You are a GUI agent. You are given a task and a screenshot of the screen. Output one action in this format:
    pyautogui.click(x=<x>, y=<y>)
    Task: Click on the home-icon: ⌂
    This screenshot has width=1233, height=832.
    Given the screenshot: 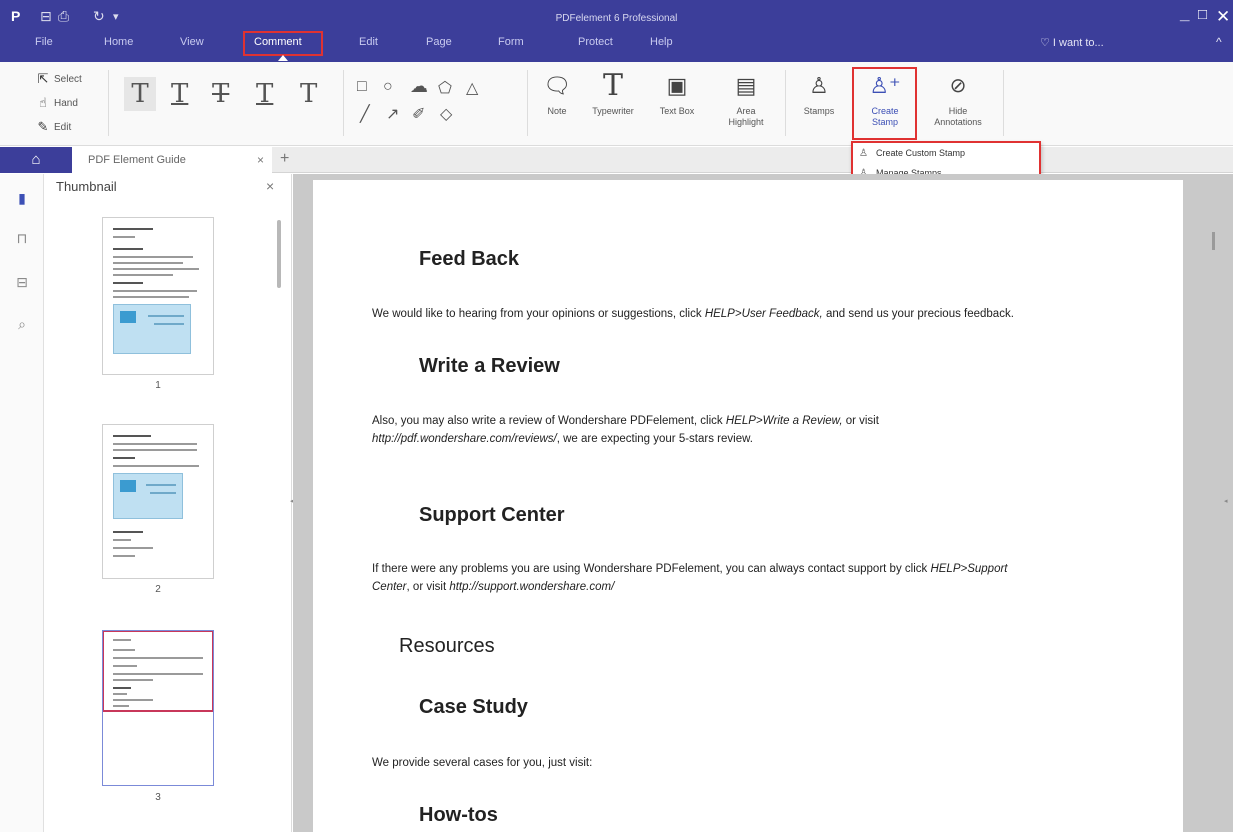 What is the action you would take?
    pyautogui.click(x=36, y=159)
    